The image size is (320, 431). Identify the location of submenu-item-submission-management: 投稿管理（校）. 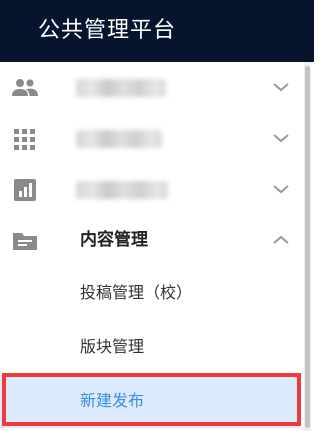
(150, 293).